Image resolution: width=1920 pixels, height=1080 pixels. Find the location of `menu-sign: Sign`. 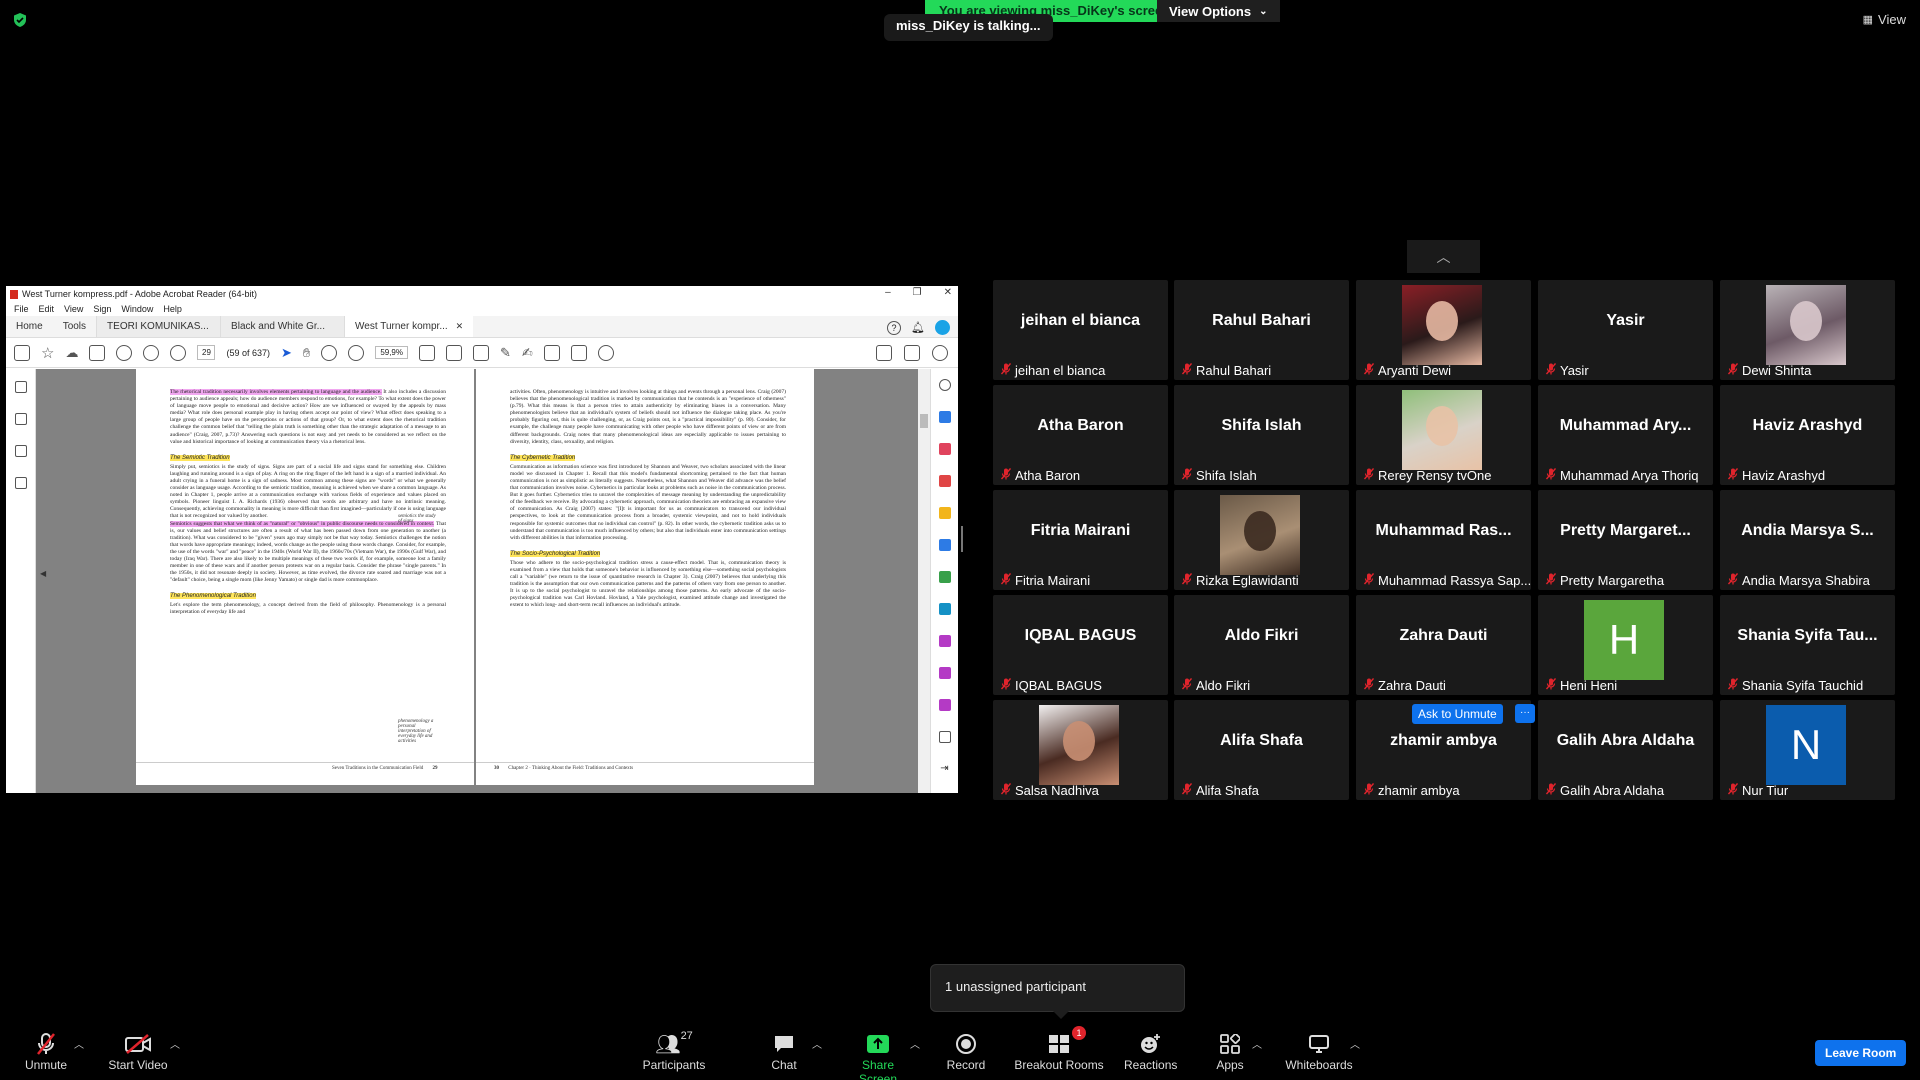

menu-sign: Sign is located at coordinates (102, 309).